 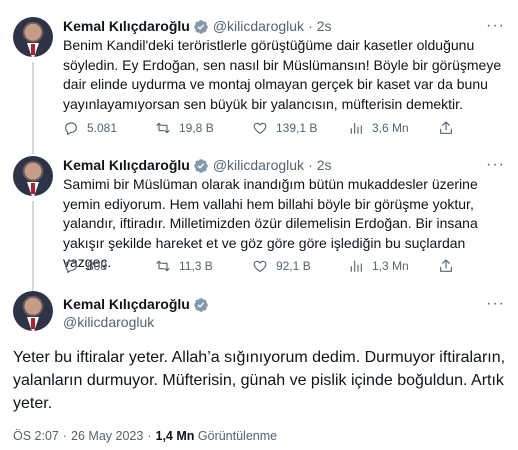 I want to click on views-button: 1,3 Mn, so click(x=393, y=266).